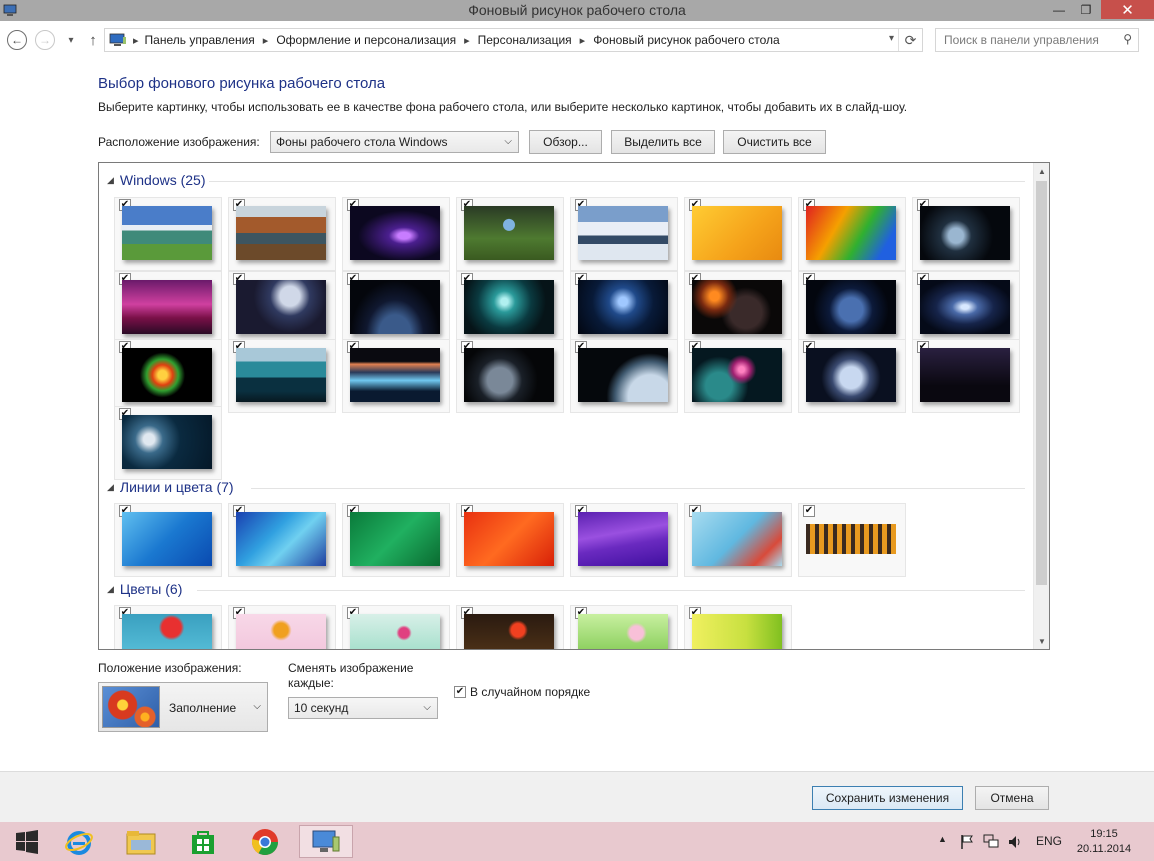 Image resolution: width=1154 pixels, height=861 pixels. What do you see at coordinates (200, 40) in the screenshot?
I see `breadcrumb-control-panel: Панель управления` at bounding box center [200, 40].